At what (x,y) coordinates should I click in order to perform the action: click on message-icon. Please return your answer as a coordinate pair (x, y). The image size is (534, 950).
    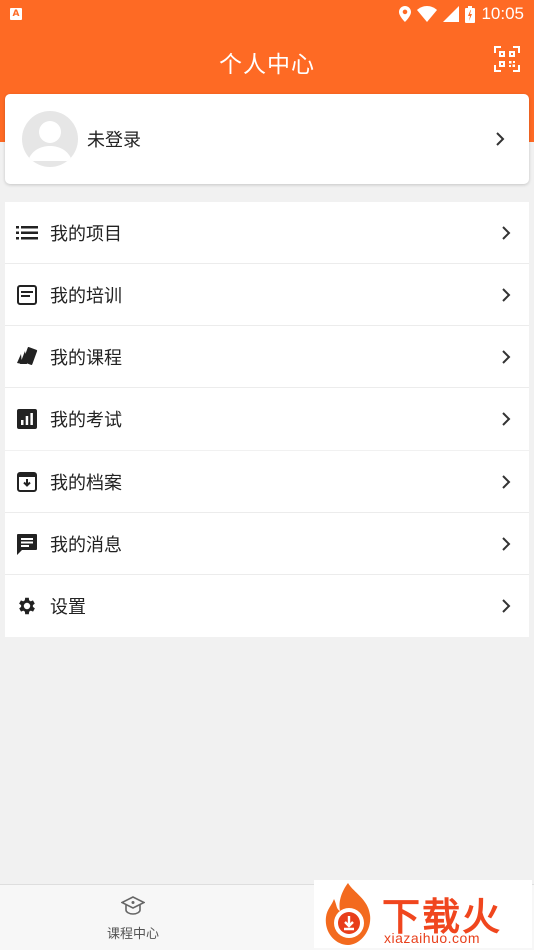
    Looking at the image, I should click on (27, 544).